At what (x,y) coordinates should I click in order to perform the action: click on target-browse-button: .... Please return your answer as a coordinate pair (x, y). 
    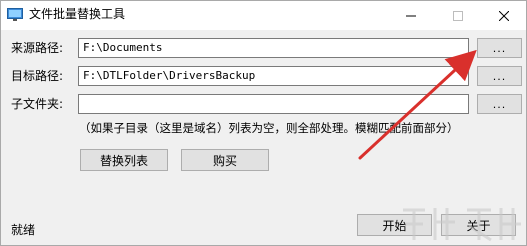
    Looking at the image, I should click on (499, 76).